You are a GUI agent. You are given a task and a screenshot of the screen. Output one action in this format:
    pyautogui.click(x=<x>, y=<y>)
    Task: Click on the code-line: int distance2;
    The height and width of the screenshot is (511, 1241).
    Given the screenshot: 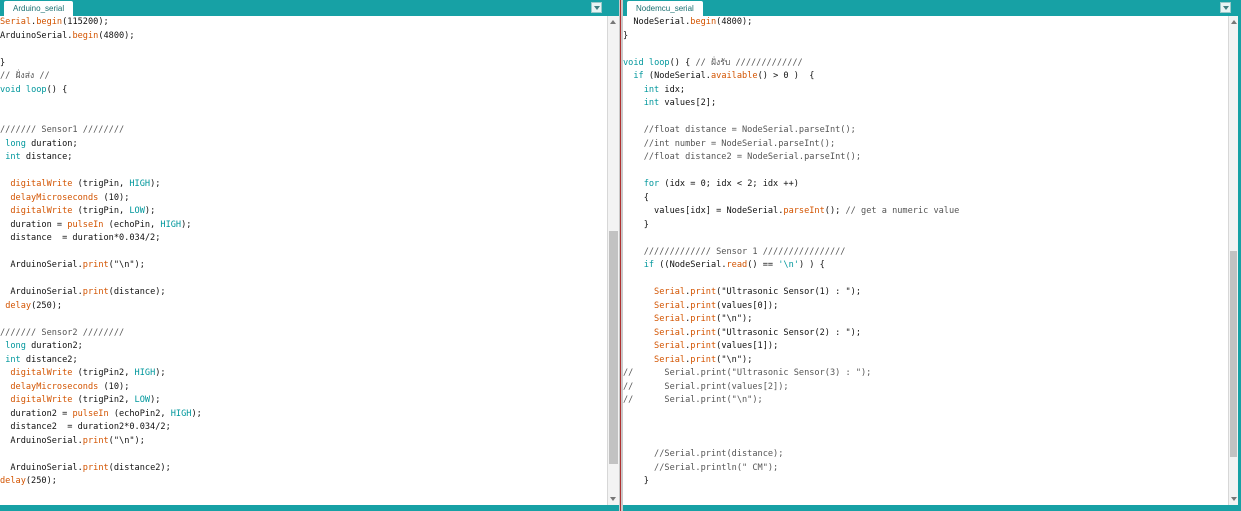 What is the action you would take?
    pyautogui.click(x=303, y=361)
    